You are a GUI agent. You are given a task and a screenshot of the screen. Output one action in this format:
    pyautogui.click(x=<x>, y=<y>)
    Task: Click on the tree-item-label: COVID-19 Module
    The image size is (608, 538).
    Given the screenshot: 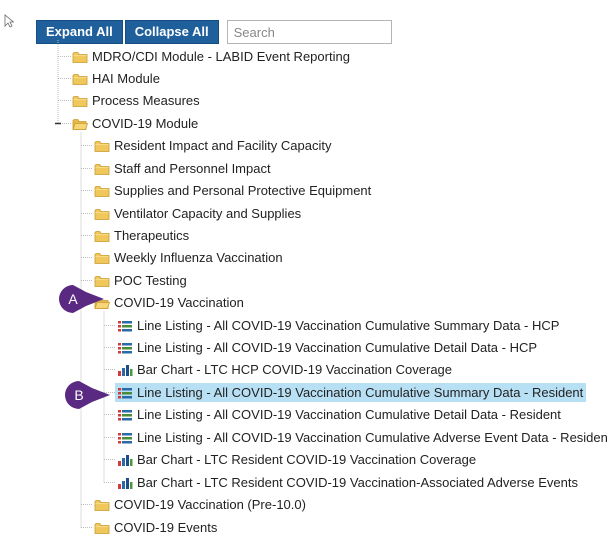 What is the action you would take?
    pyautogui.click(x=145, y=123)
    